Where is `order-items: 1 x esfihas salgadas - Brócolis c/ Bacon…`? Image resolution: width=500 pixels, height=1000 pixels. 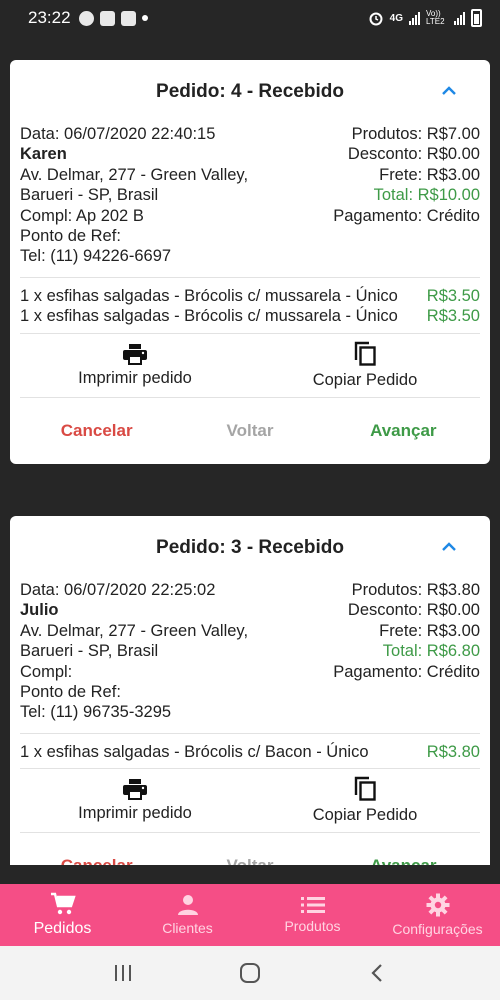 order-items: 1 x esfihas salgadas - Brócolis c/ Bacon… is located at coordinates (250, 752).